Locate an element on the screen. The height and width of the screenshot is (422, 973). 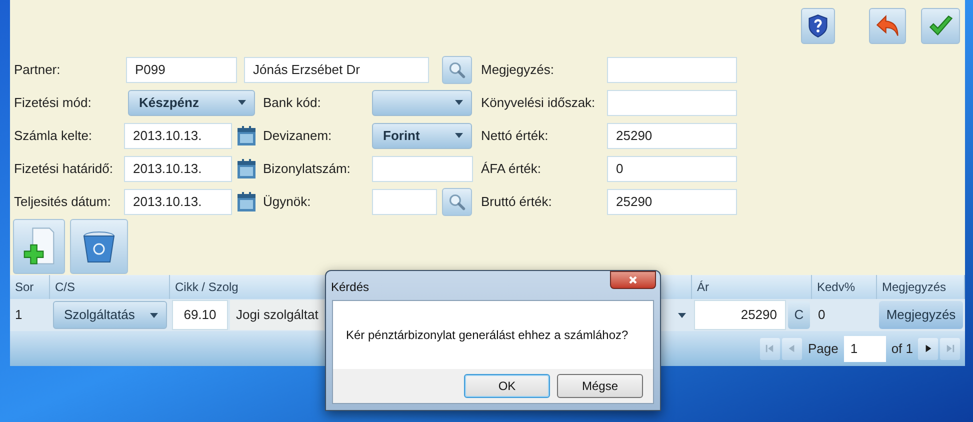
page-input: 1 is located at coordinates (865, 349).